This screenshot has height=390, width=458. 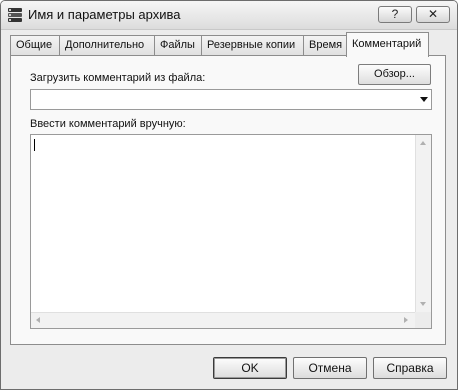 I want to click on winrar-books-icon, so click(x=15, y=15).